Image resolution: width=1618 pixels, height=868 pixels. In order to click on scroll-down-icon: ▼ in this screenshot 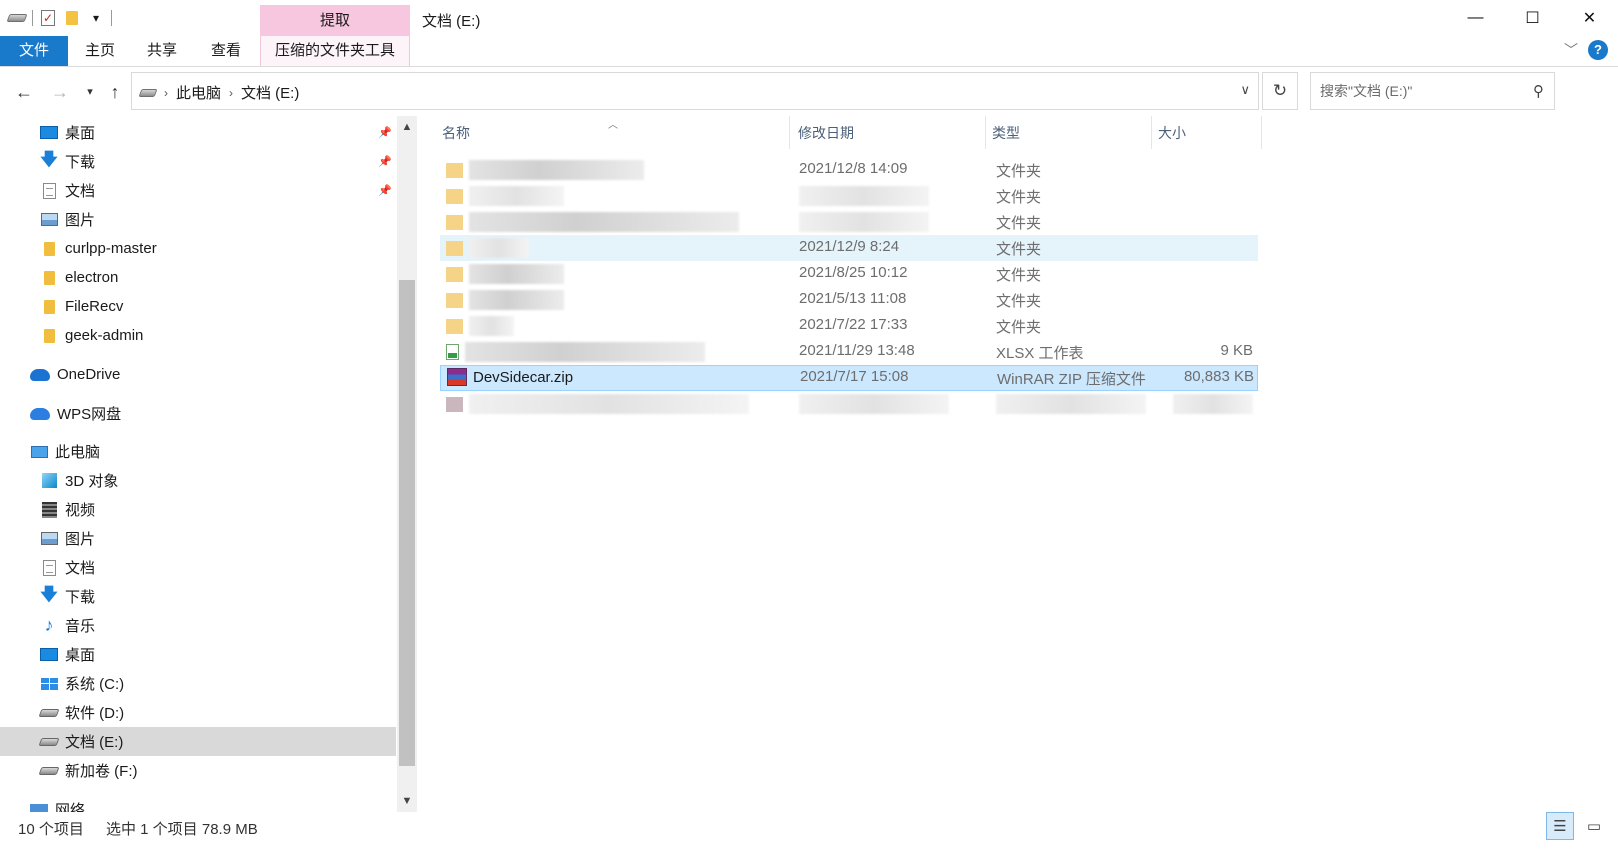, I will do `click(407, 801)`.